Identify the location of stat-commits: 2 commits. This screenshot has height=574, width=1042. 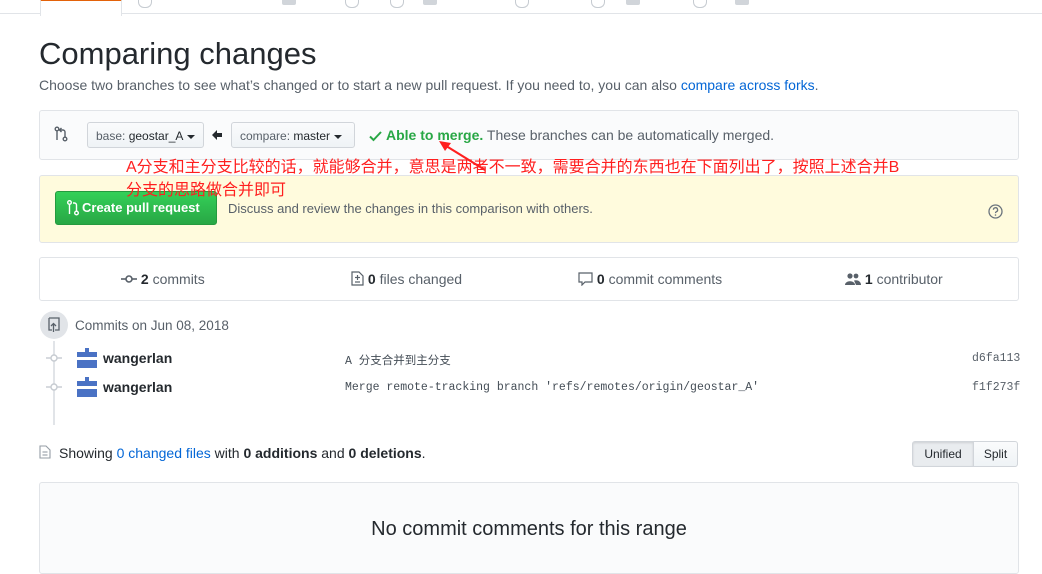
(163, 279).